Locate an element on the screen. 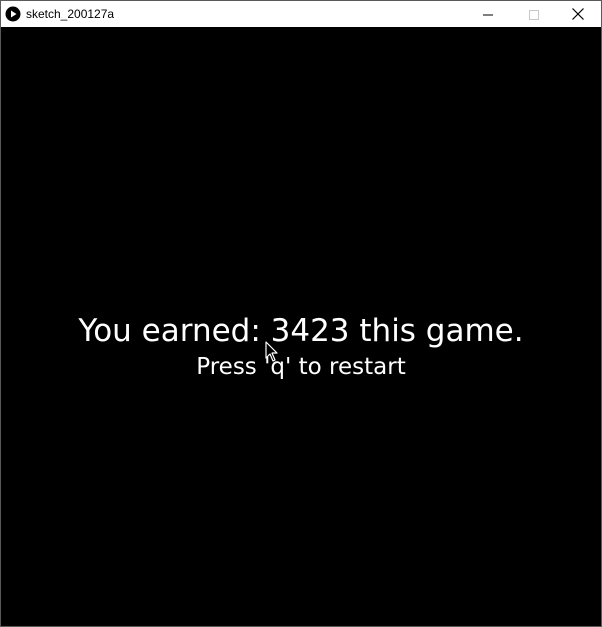 This screenshot has height=627, width=602. minimize-icon is located at coordinates (488, 14).